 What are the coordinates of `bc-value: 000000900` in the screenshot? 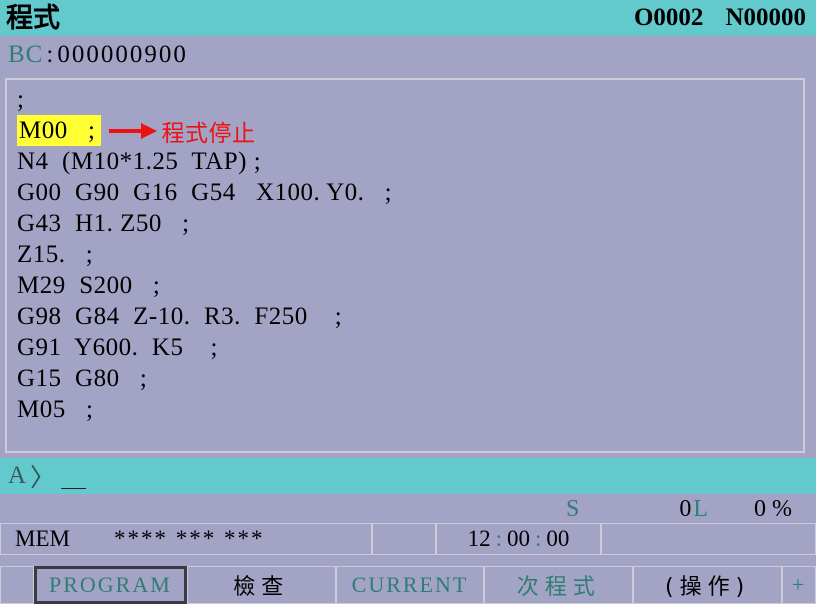 It's located at (122, 54).